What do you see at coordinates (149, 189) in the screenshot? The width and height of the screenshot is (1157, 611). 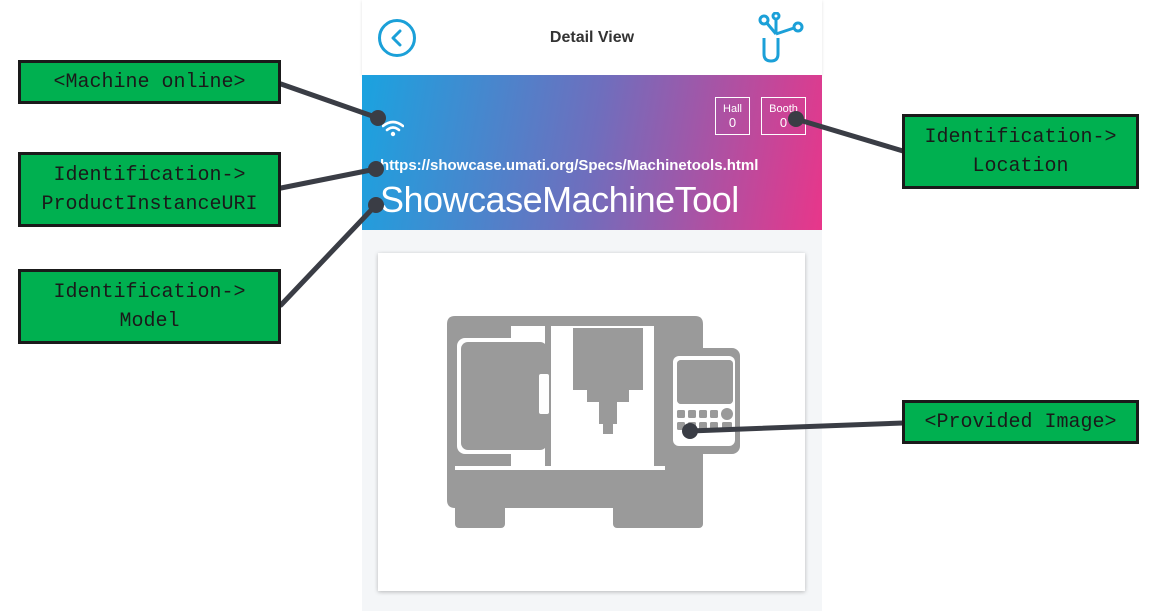 I see `annotation-product-instance-uri: Identification-> ProductInstanceURI` at bounding box center [149, 189].